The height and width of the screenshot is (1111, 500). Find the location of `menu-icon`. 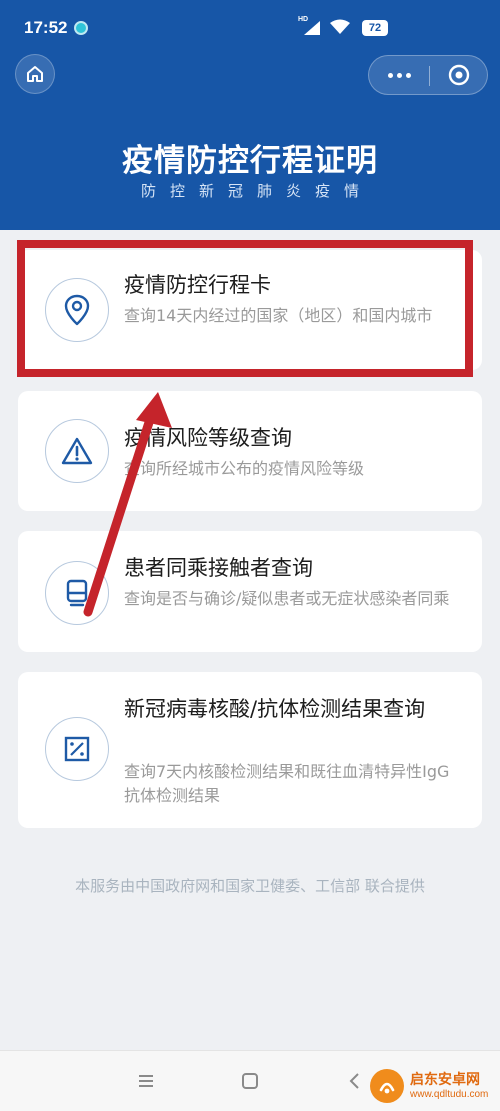

menu-icon is located at coordinates (146, 1081).